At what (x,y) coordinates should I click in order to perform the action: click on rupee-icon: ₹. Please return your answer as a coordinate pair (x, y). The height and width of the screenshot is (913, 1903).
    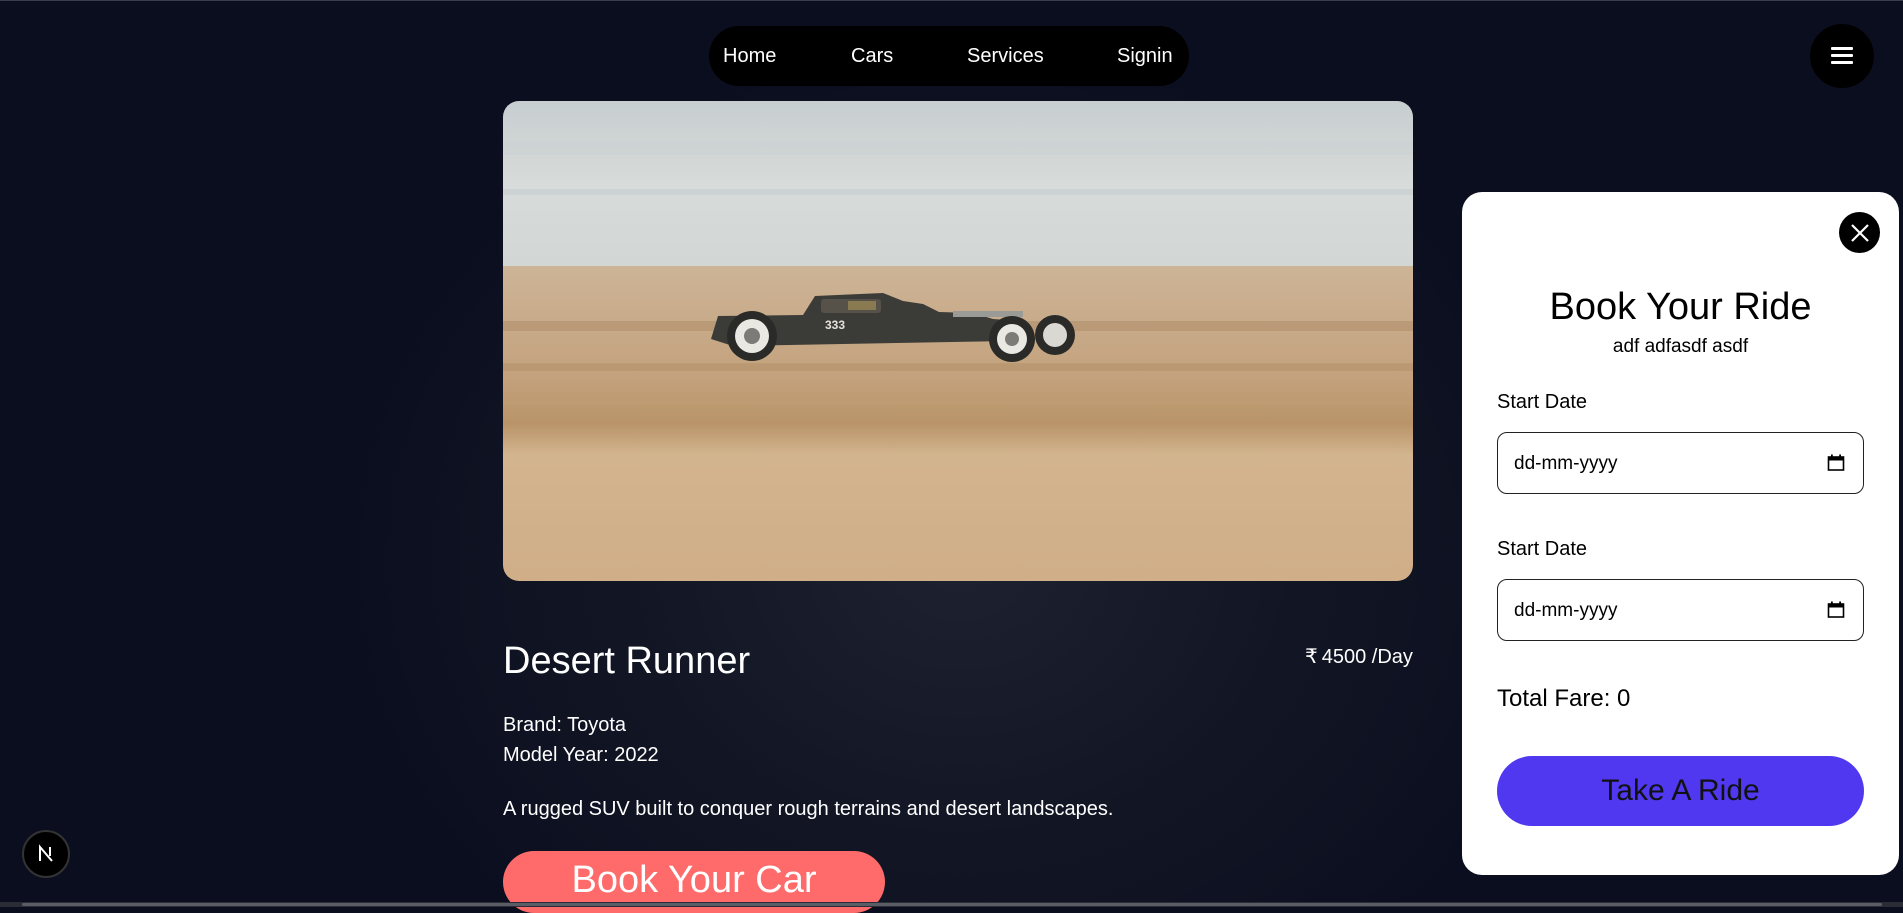
    Looking at the image, I should click on (1311, 657).